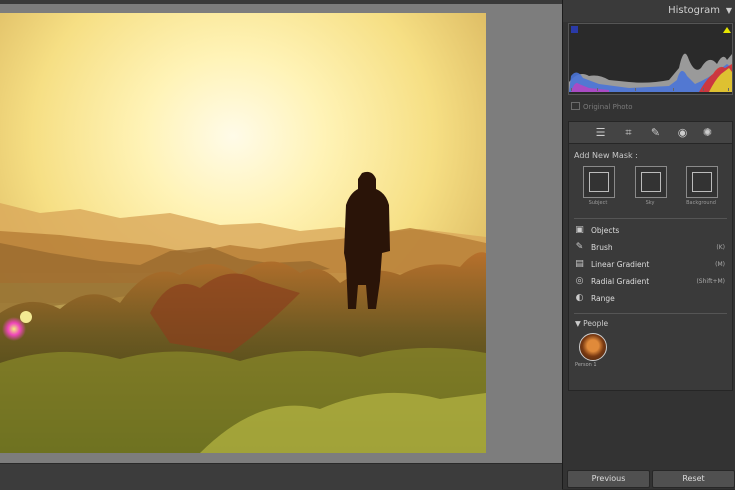 This screenshot has width=735, height=490. What do you see at coordinates (650, 231) in the screenshot?
I see `mask-item-objects: ▣ Objects` at bounding box center [650, 231].